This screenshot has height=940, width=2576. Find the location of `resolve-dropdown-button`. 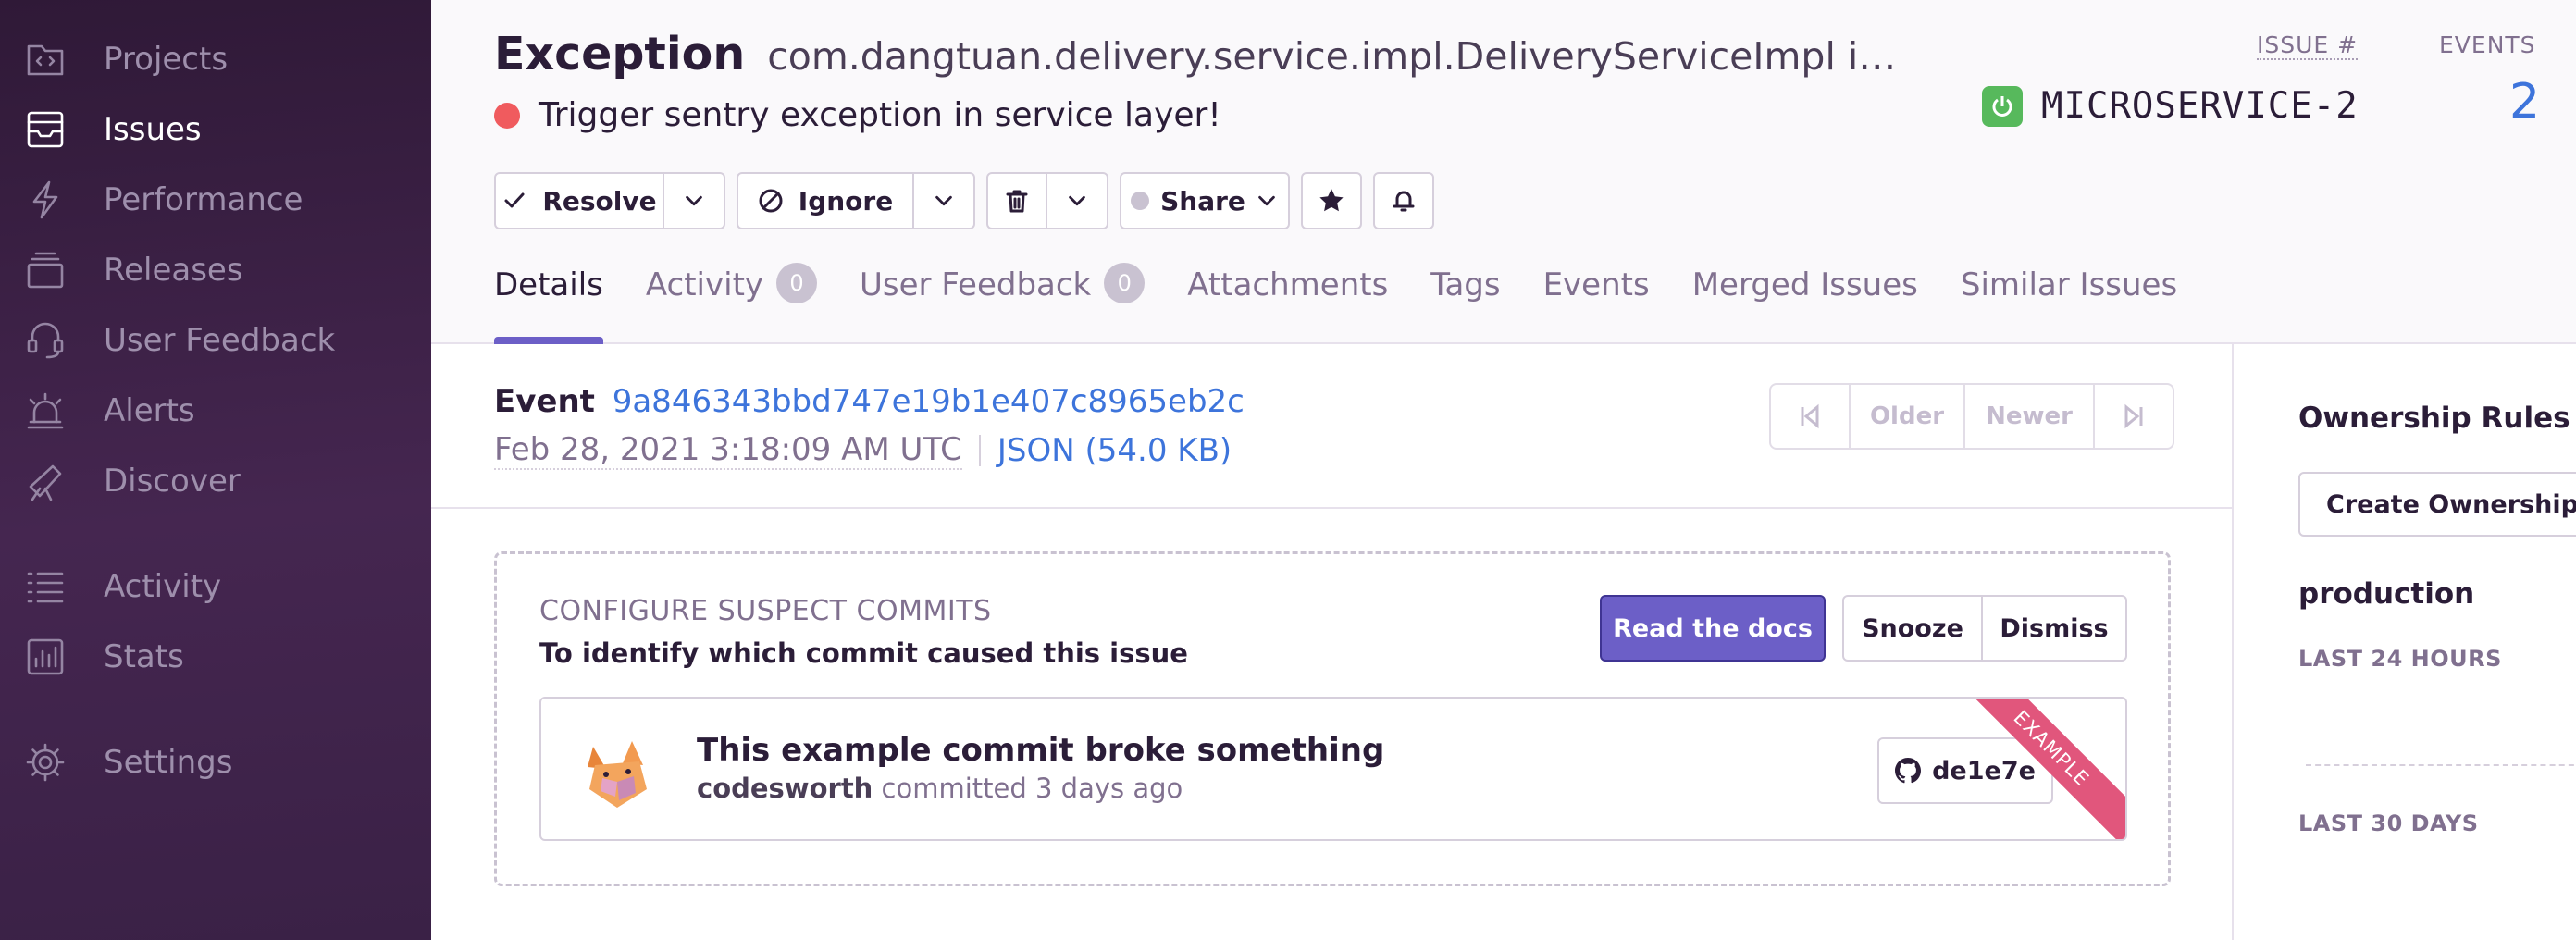

resolve-dropdown-button is located at coordinates (695, 200).